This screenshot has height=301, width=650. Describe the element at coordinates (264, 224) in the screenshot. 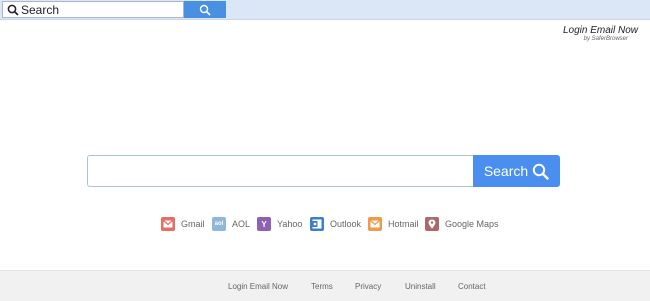

I see `yahoo-icon: Y` at that location.